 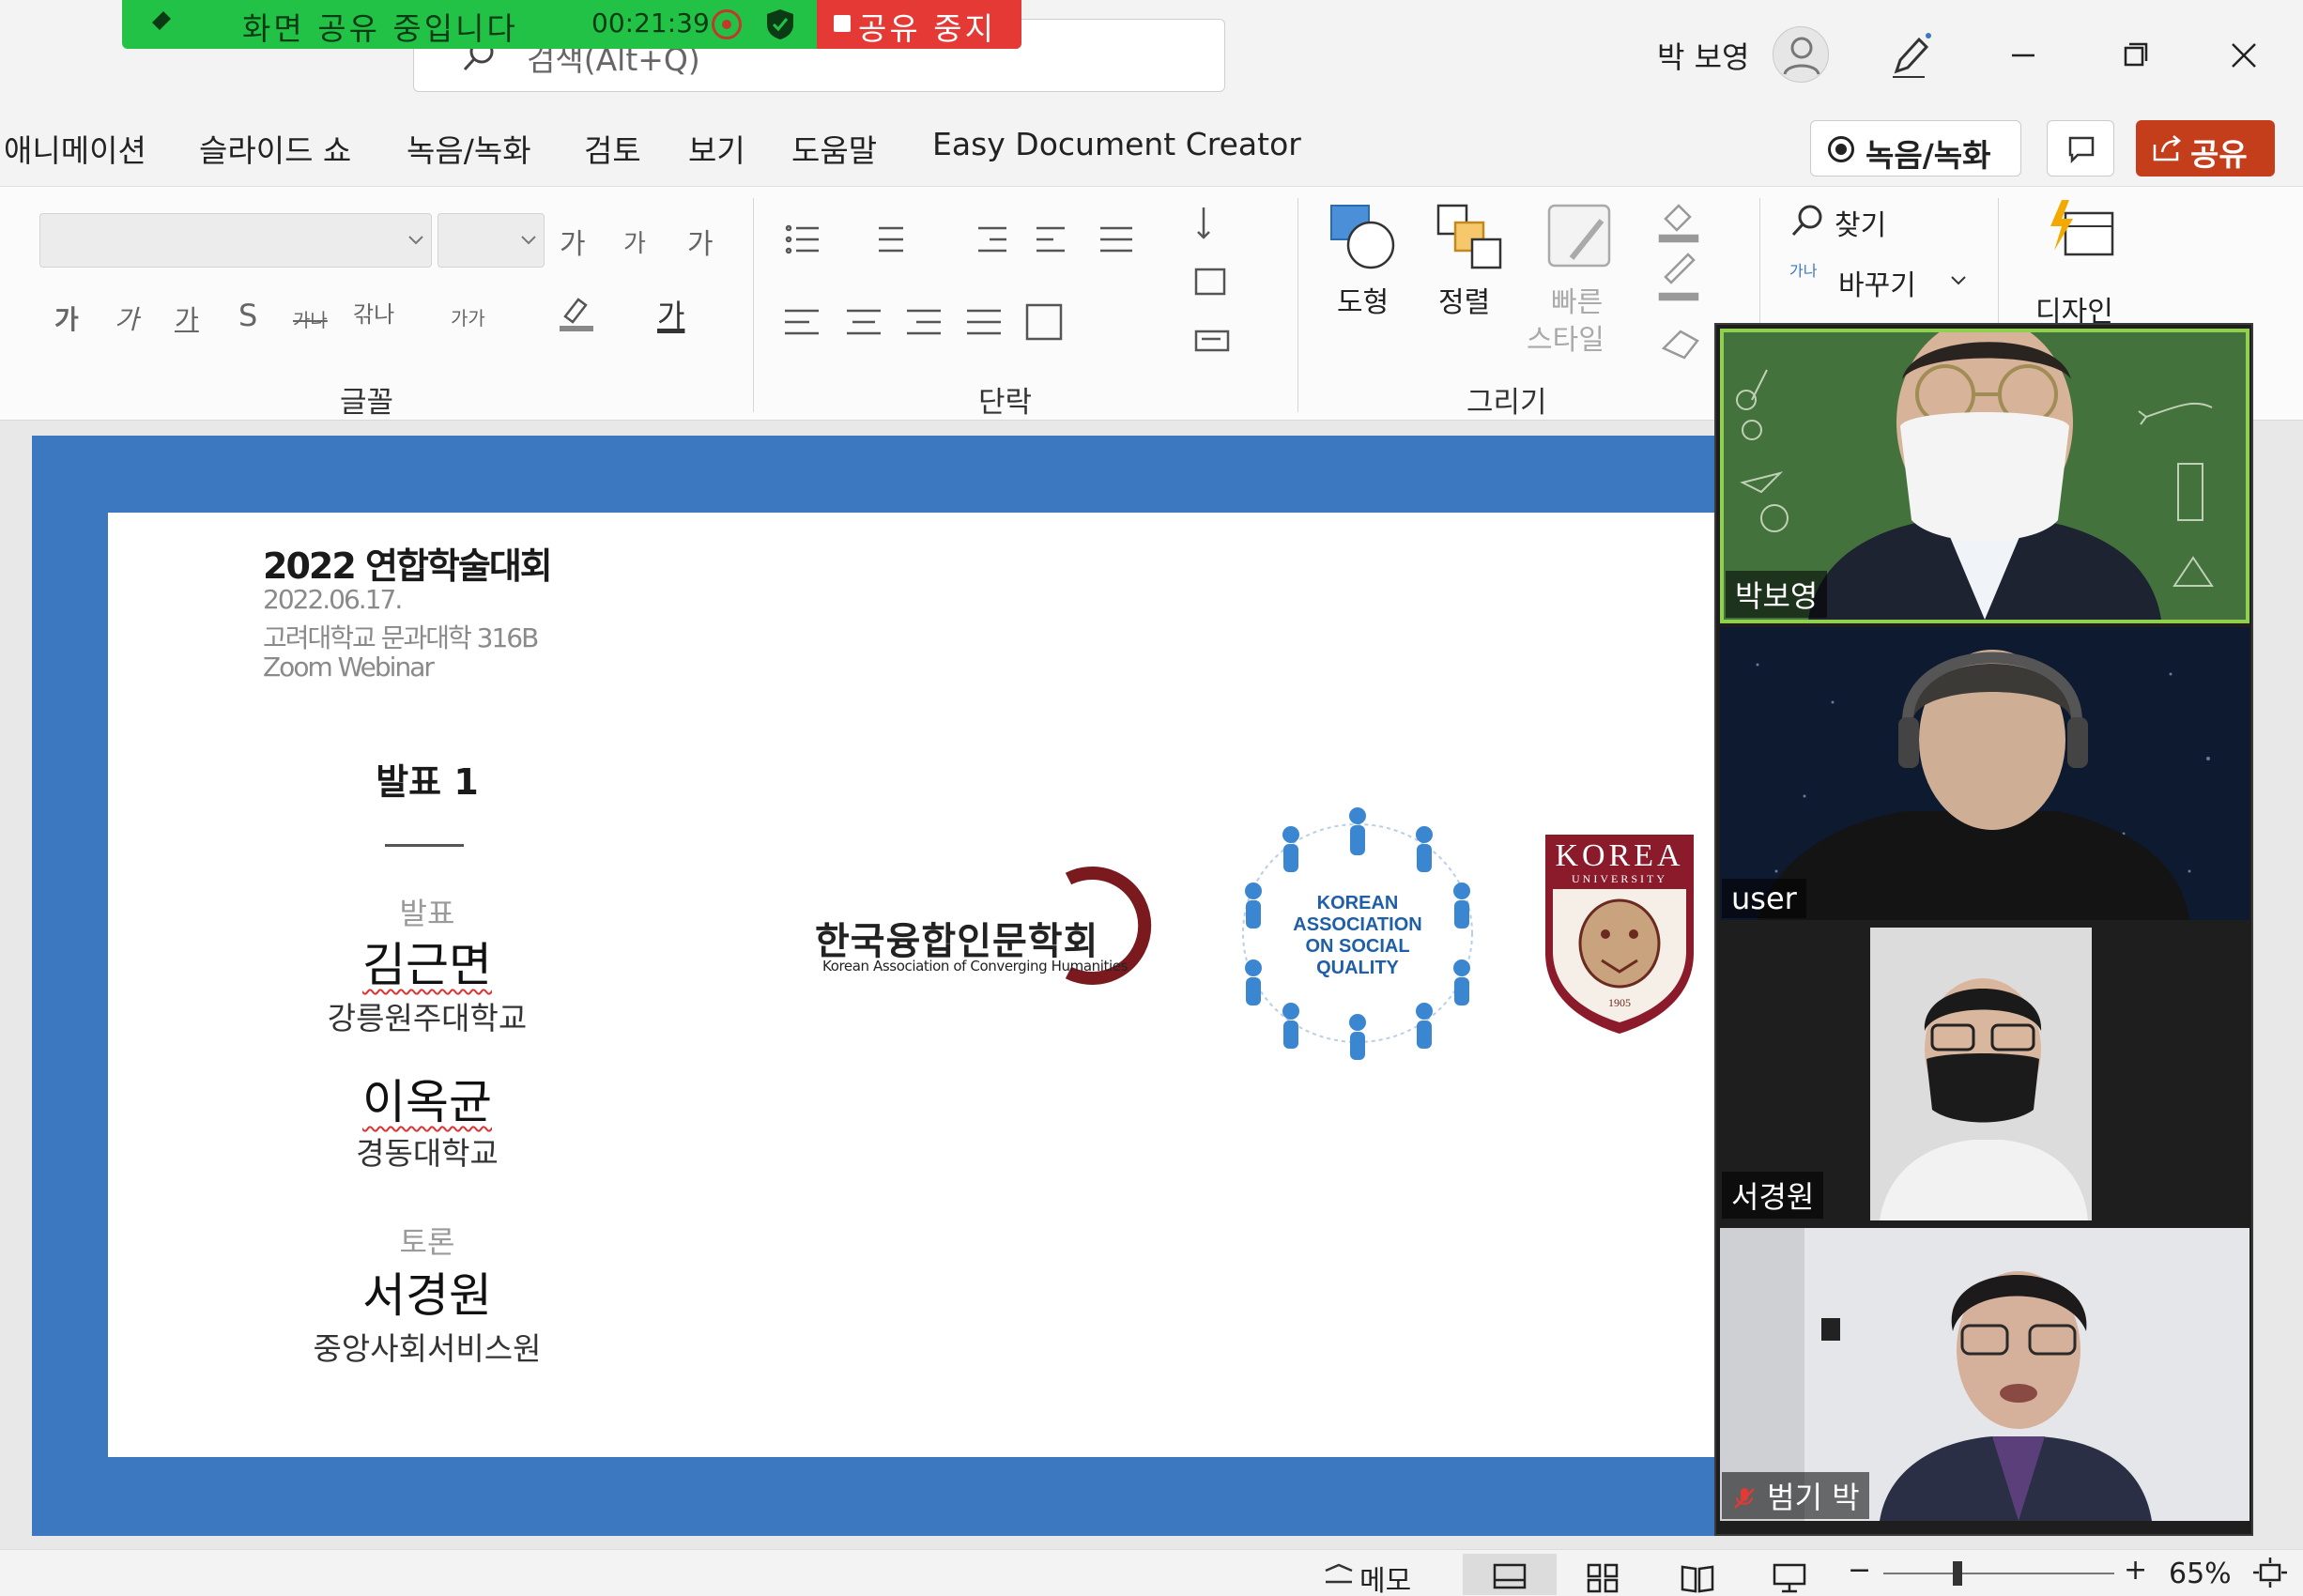 I want to click on tab-easy-document-creator: Easy Document Creator, so click(x=1116, y=144).